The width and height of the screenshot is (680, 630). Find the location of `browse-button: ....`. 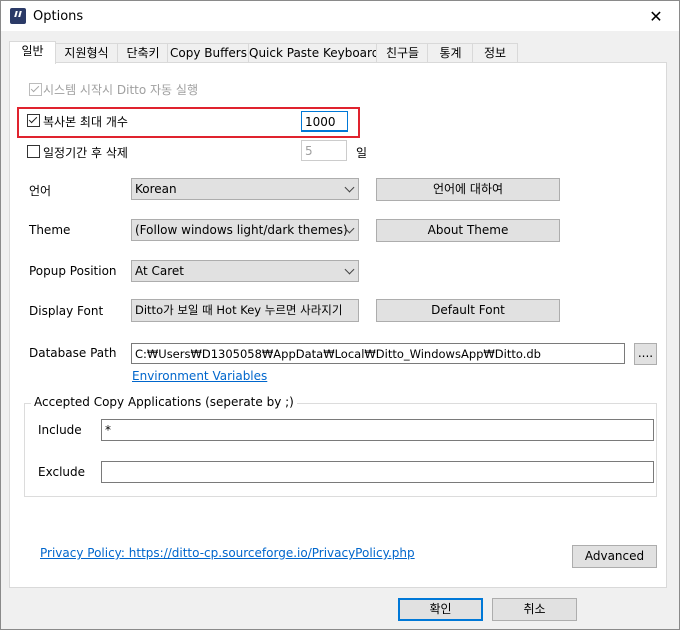

browse-button: .... is located at coordinates (645, 354).